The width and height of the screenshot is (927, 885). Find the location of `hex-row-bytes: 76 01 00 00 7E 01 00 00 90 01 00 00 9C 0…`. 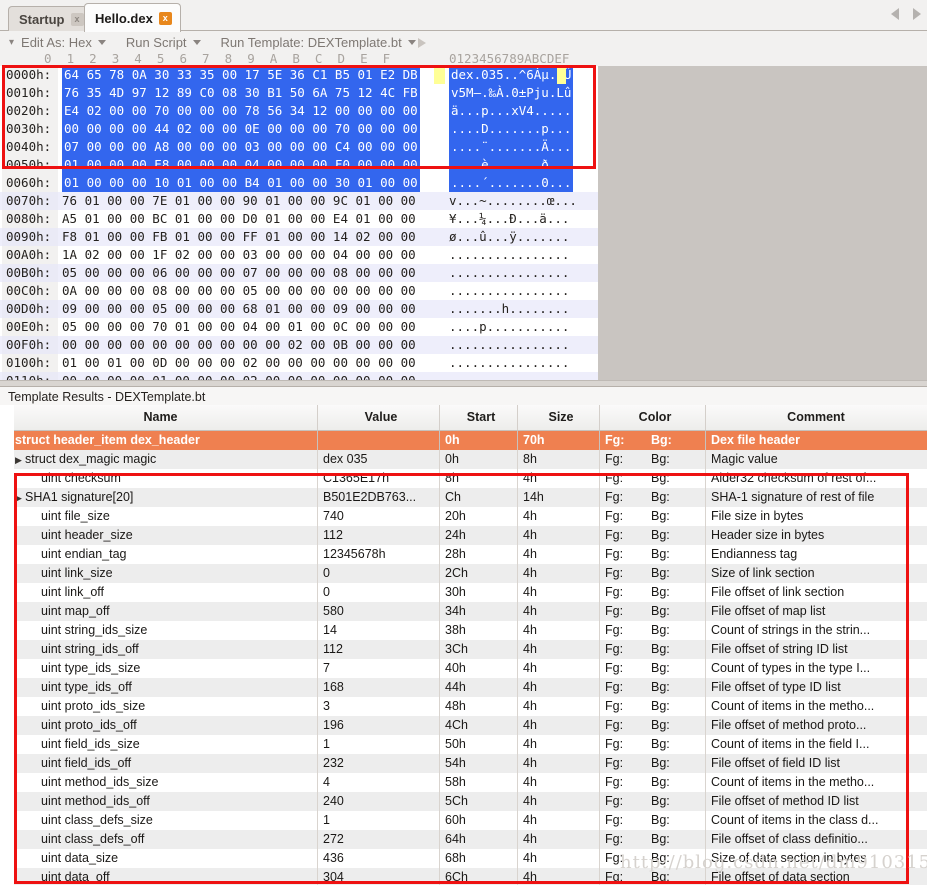

hex-row-bytes: 76 01 00 00 7E 01 00 00 90 01 00 00 9C 0… is located at coordinates (239, 201).